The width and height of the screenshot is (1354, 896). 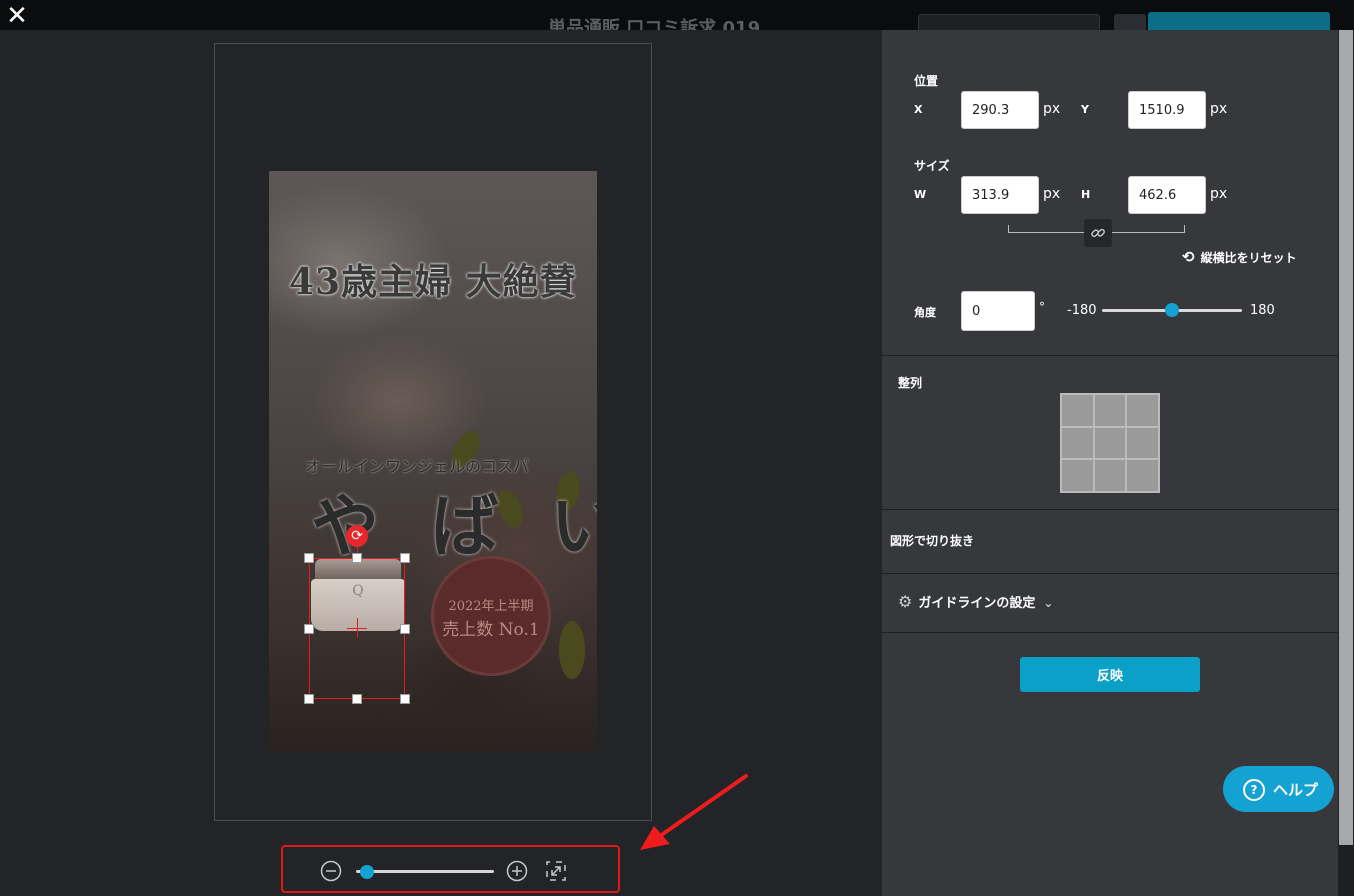 I want to click on help-label: ヘルプ, so click(x=1296, y=790).